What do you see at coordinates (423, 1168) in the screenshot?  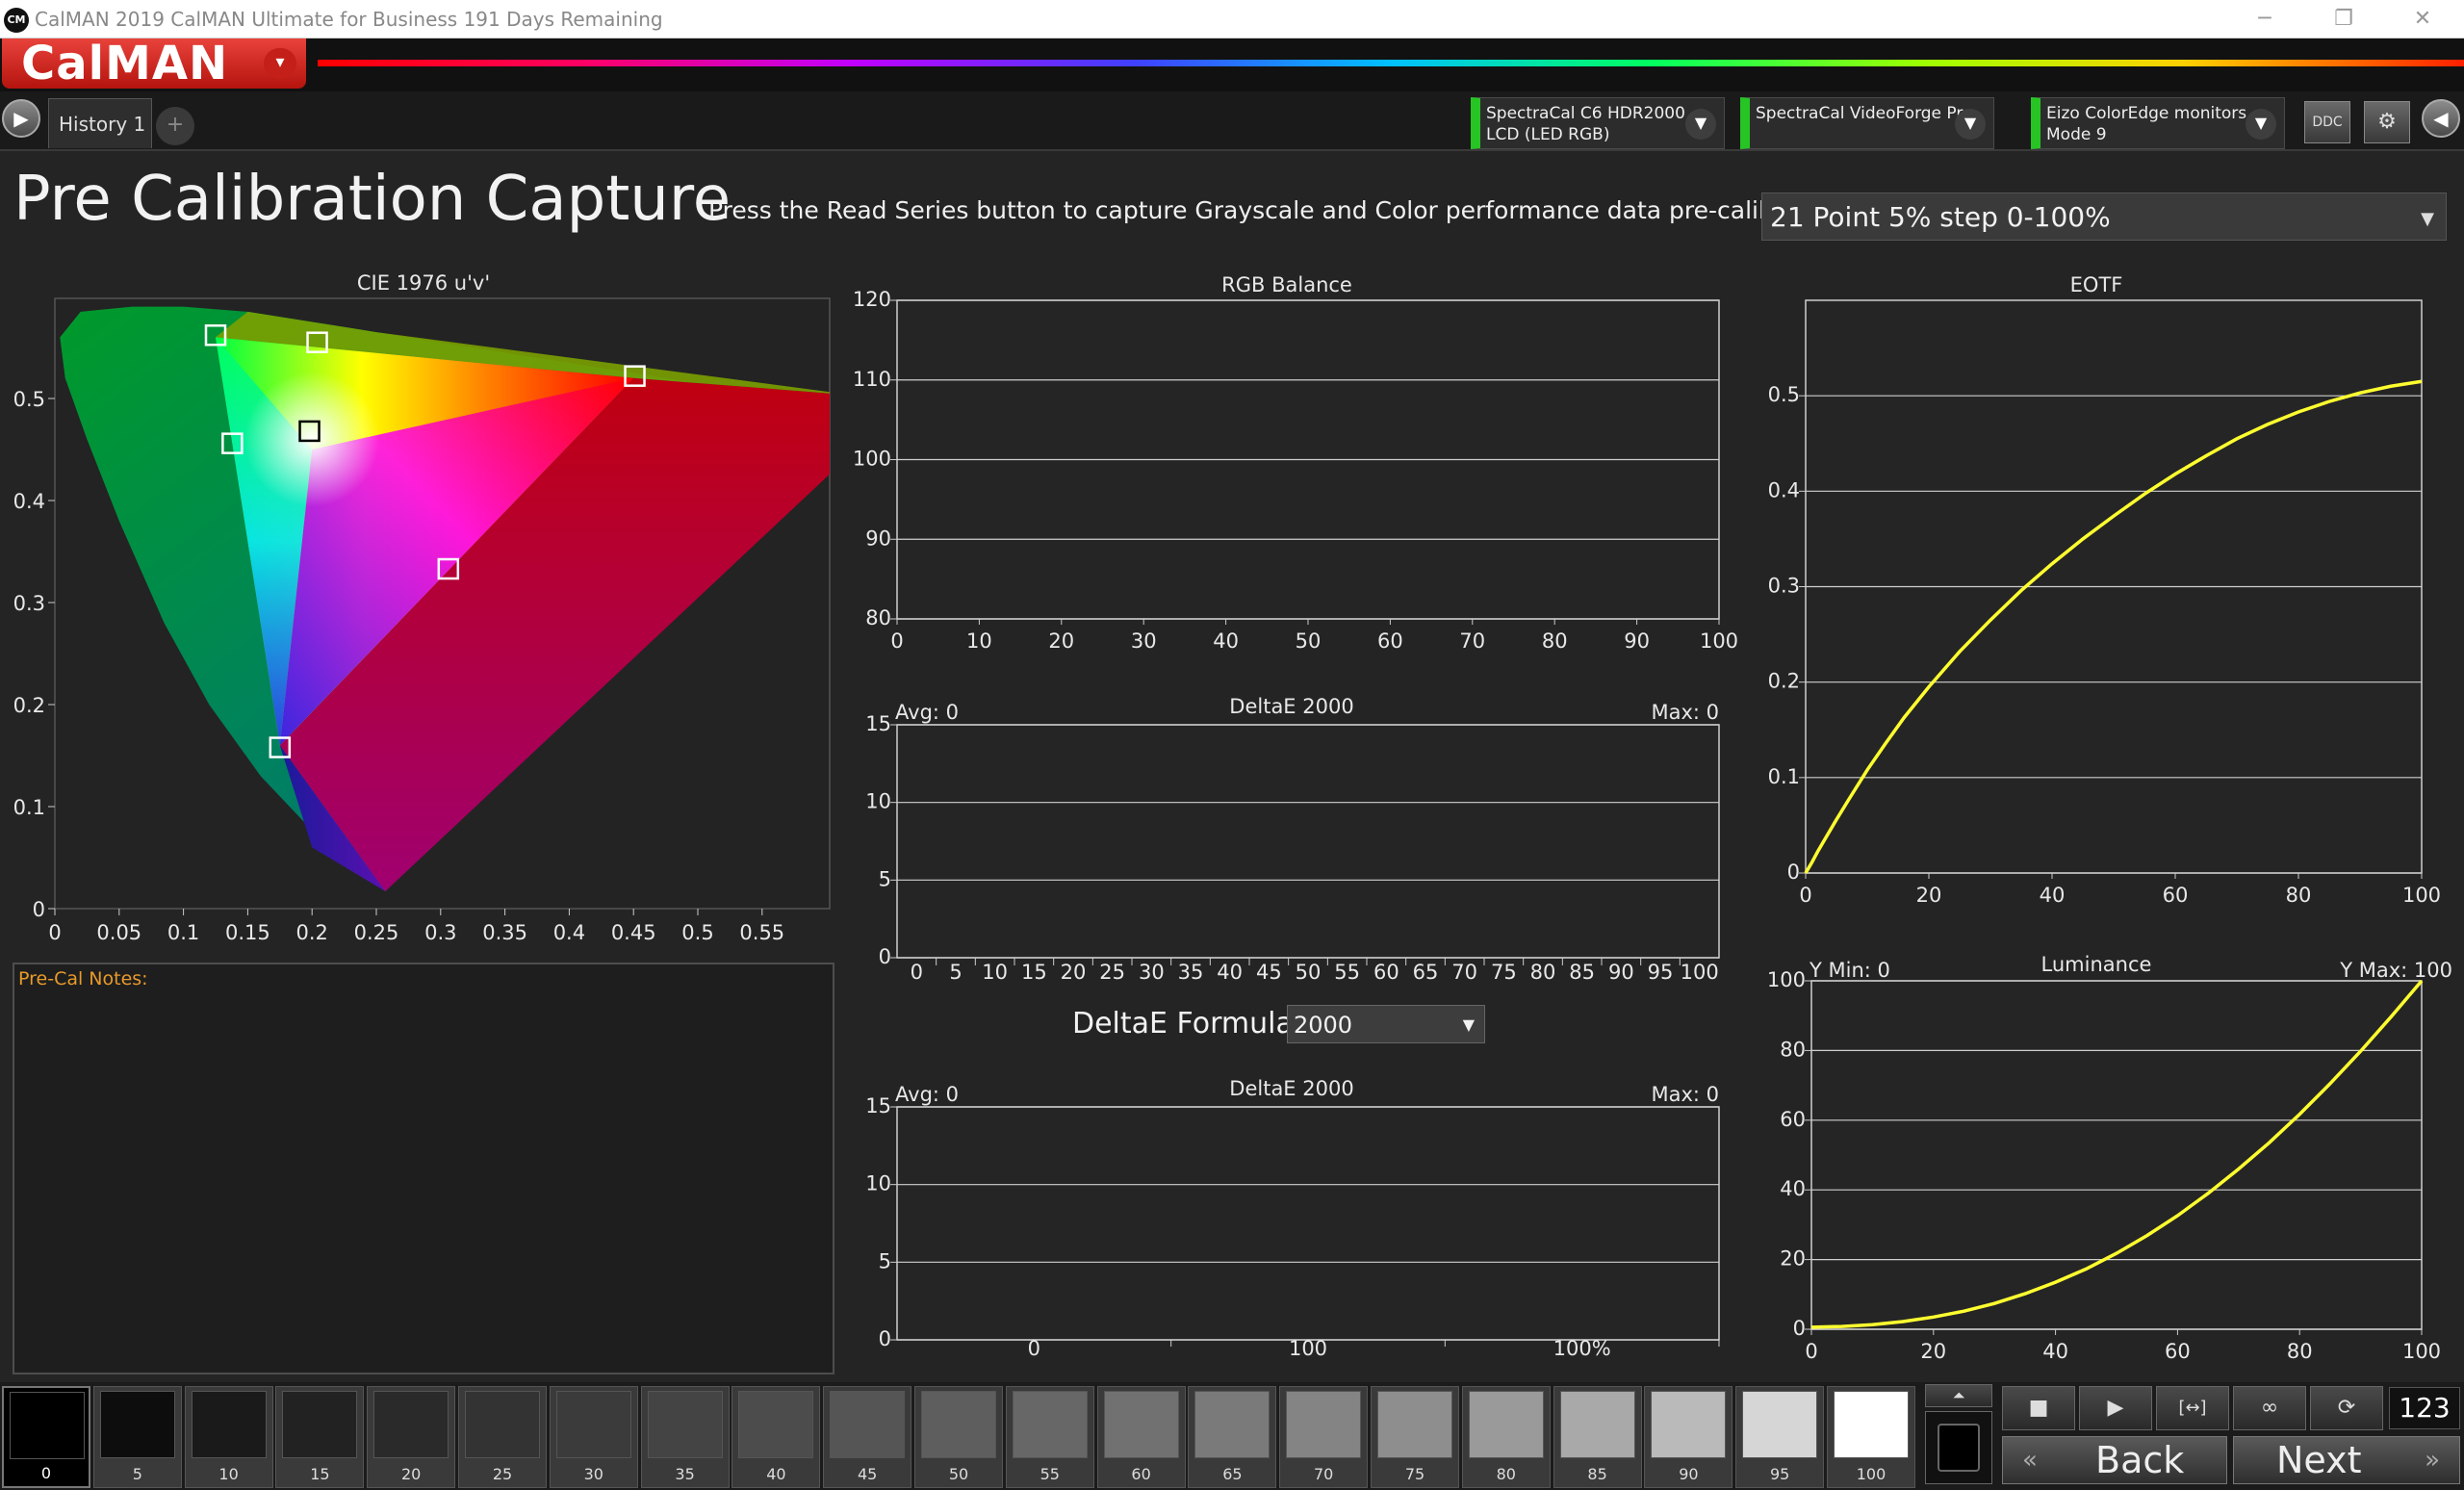 I see `pre-cal-notes-field: Pre-Cal Notes:` at bounding box center [423, 1168].